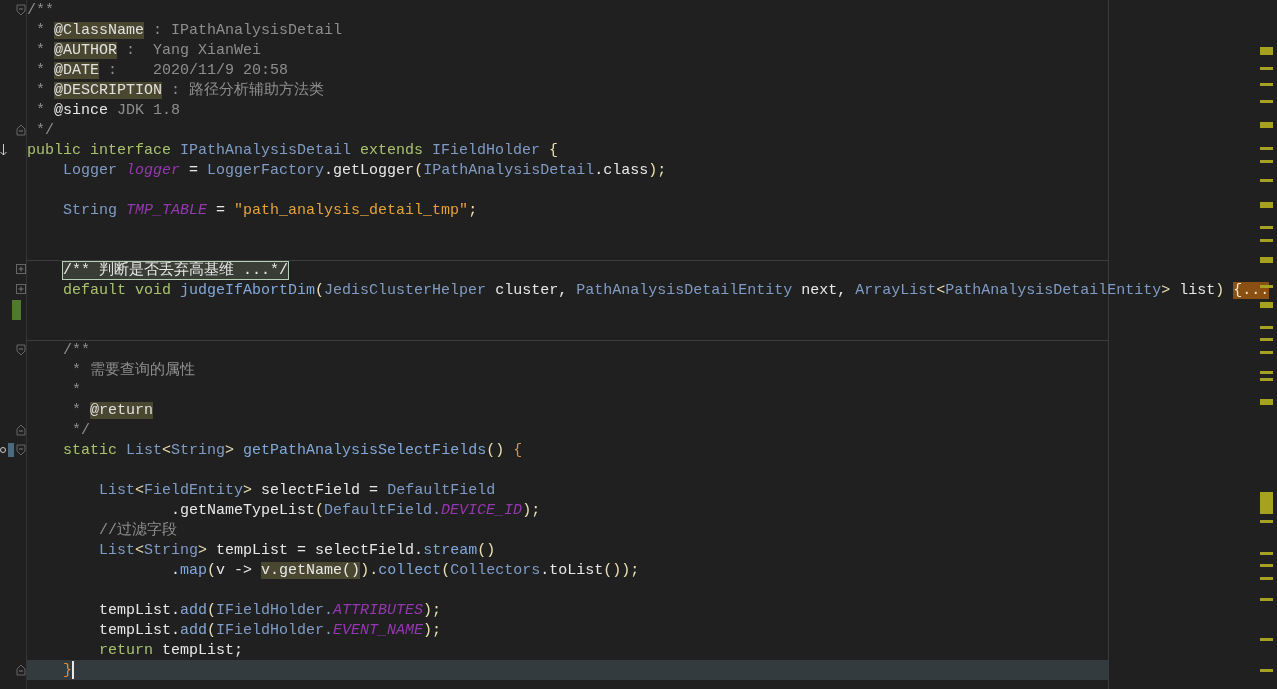 The image size is (1277, 689). Describe the element at coordinates (68, 671) in the screenshot. I see `code-line: }` at that location.